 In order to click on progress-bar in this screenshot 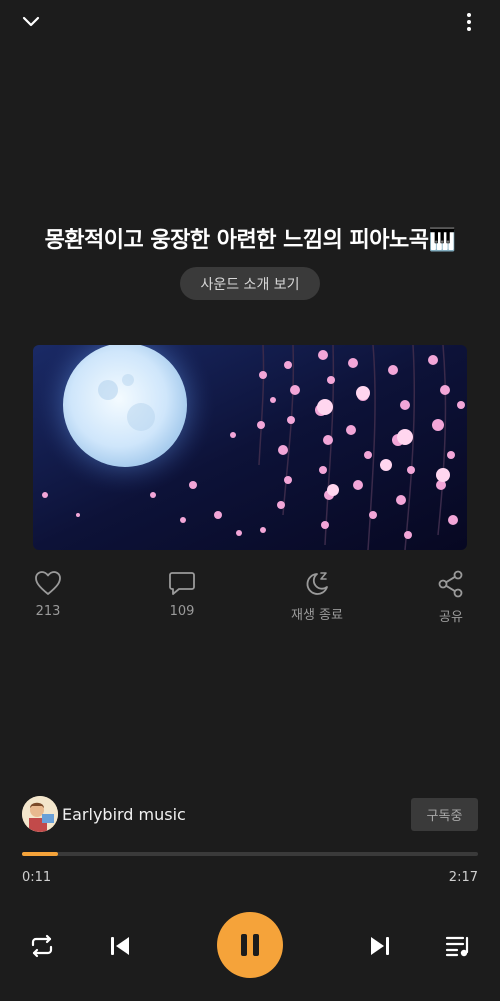, I will do `click(250, 854)`.